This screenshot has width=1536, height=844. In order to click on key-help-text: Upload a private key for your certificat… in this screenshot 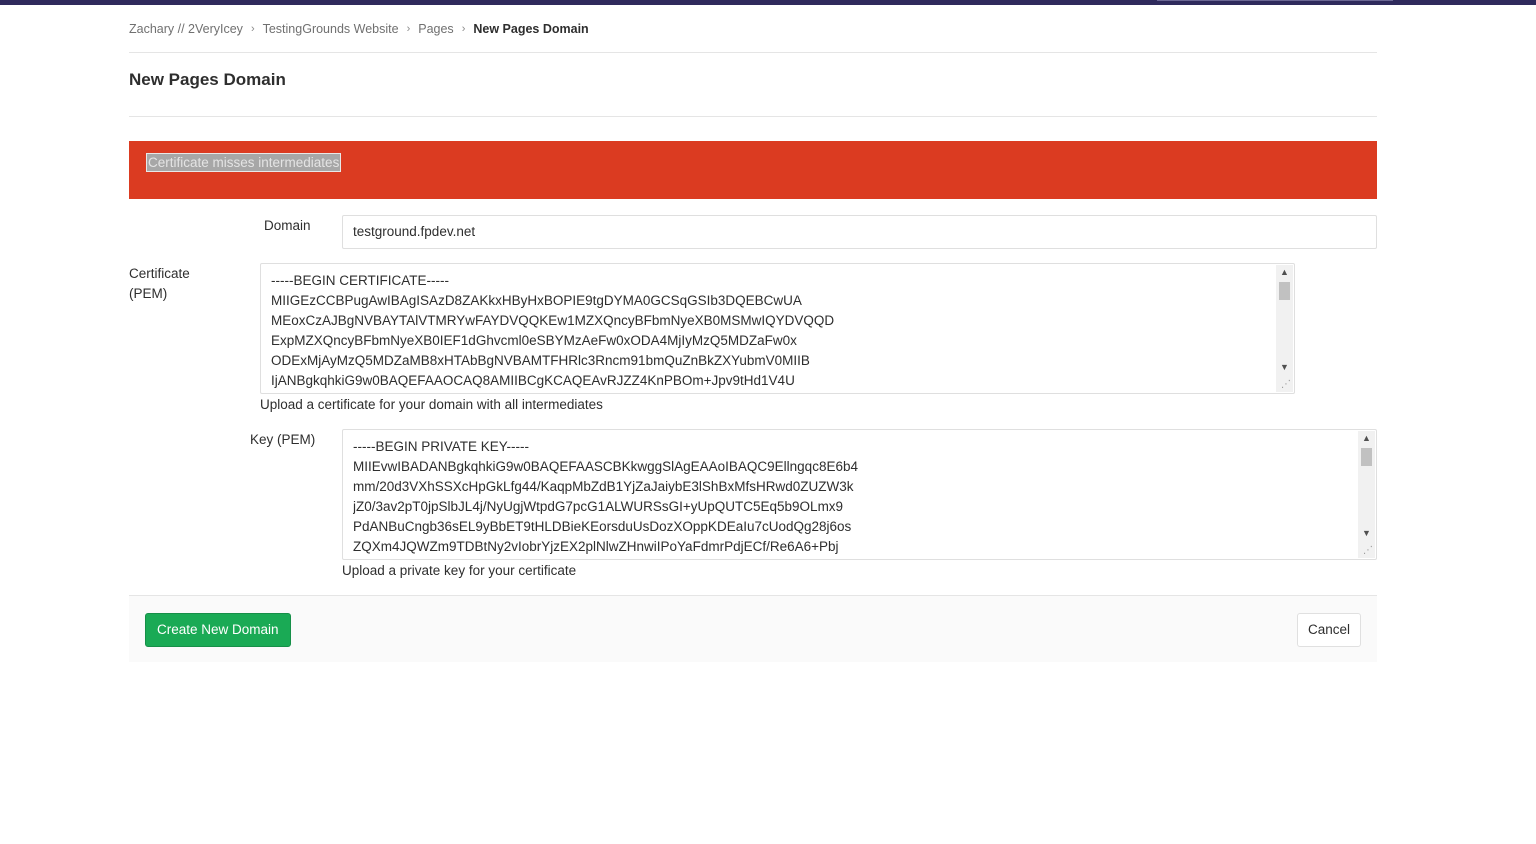, I will do `click(459, 570)`.